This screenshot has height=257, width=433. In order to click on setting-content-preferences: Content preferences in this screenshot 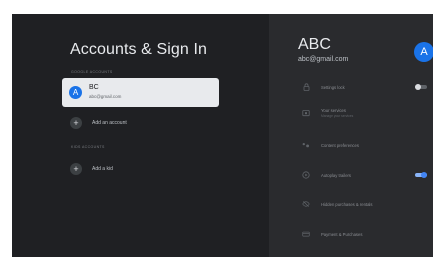, I will do `click(367, 145)`.